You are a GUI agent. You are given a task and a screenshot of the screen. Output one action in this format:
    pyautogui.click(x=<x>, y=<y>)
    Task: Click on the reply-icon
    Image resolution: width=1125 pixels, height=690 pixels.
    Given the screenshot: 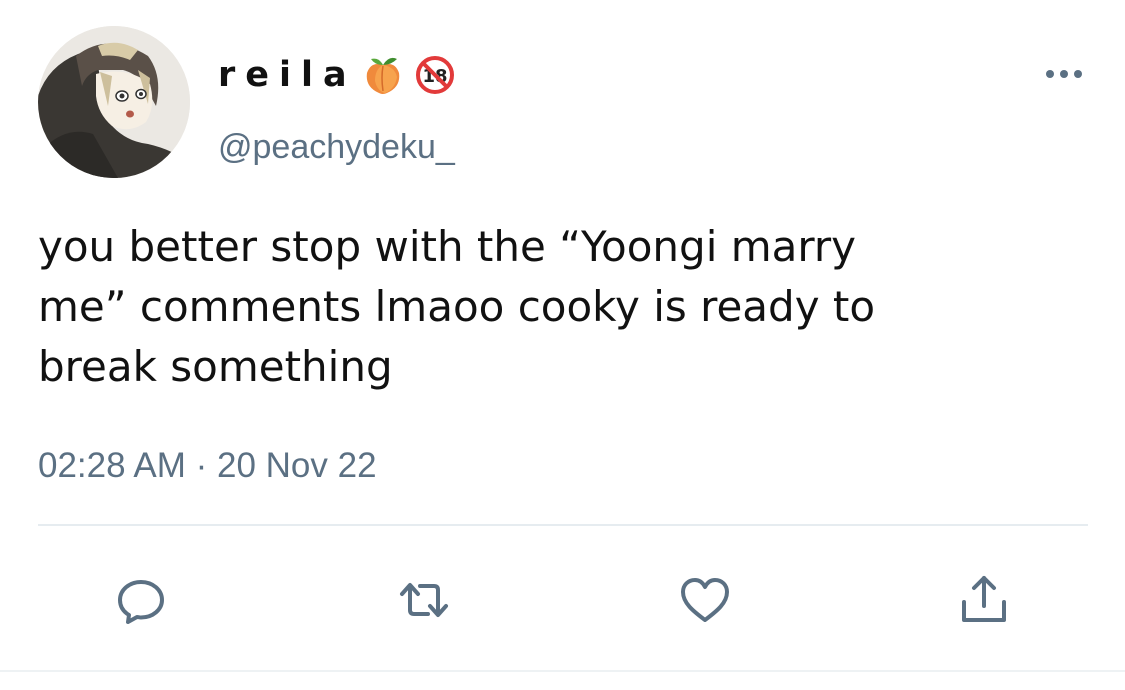 What is the action you would take?
    pyautogui.click(x=141, y=602)
    